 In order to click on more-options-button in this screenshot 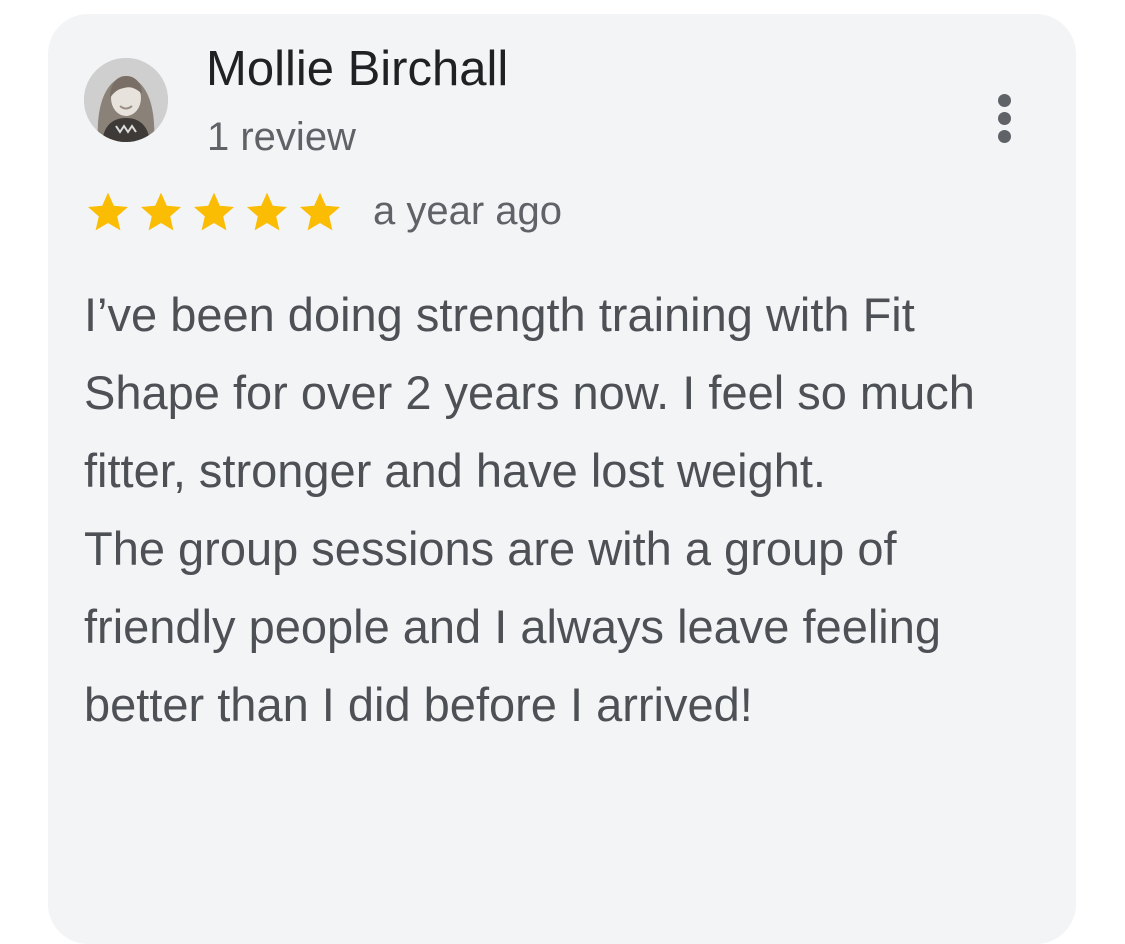, I will do `click(1005, 118)`.